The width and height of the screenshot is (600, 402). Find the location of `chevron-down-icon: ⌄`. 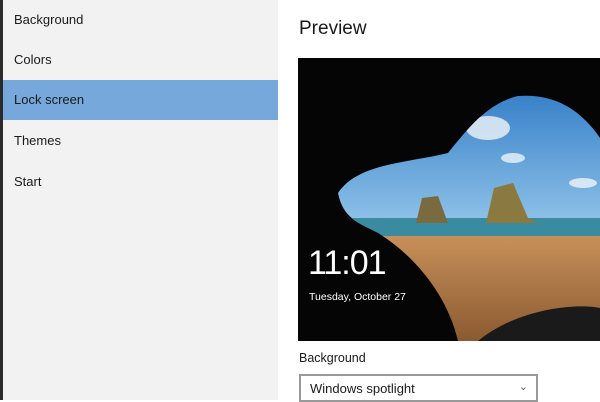

chevron-down-icon: ⌄ is located at coordinates (523, 387).